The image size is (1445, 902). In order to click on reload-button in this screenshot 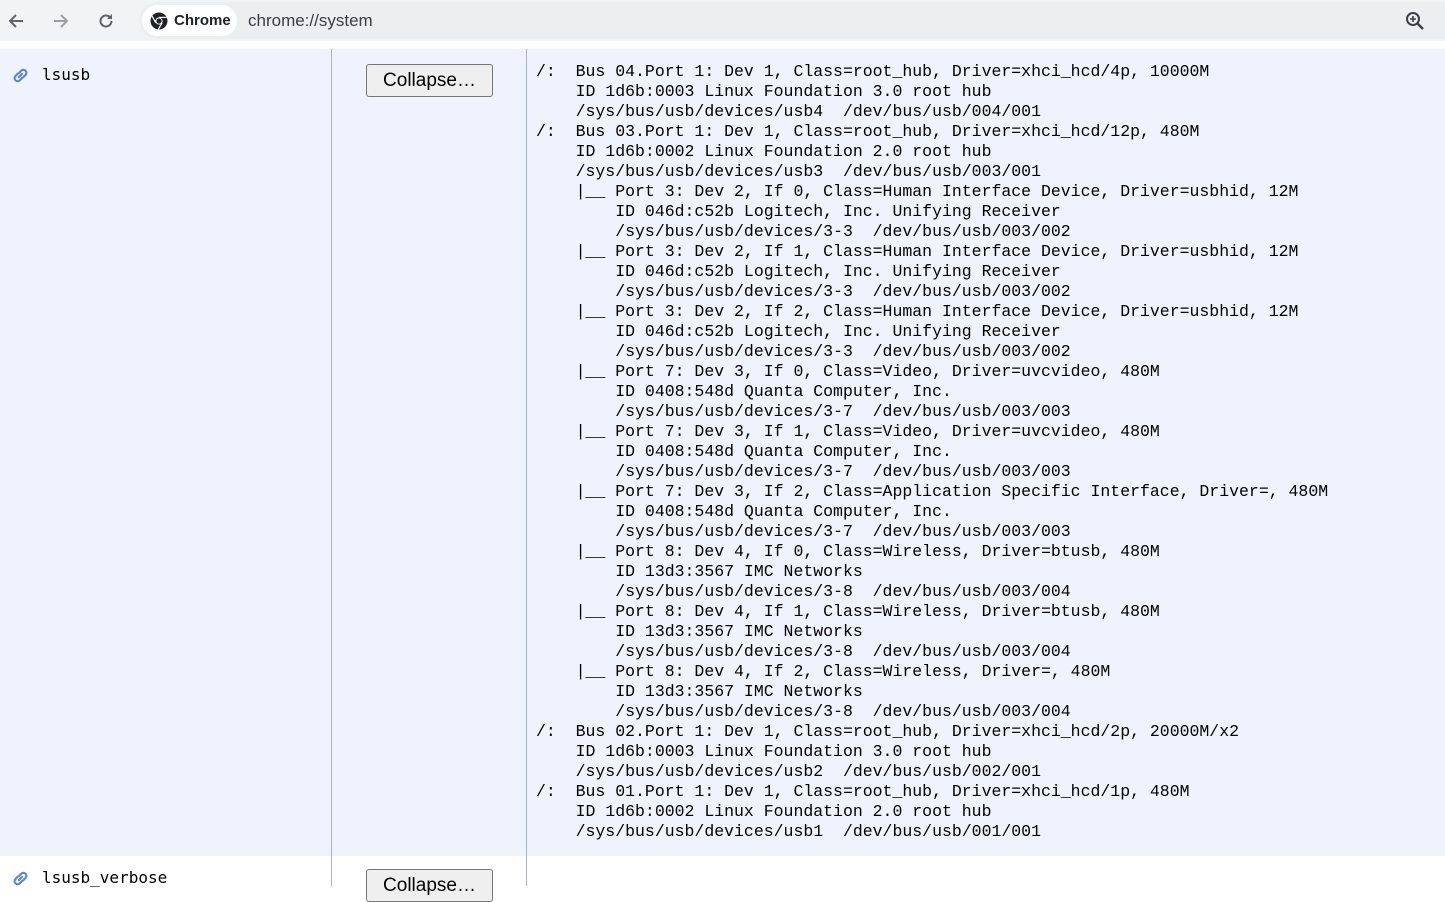, I will do `click(106, 21)`.